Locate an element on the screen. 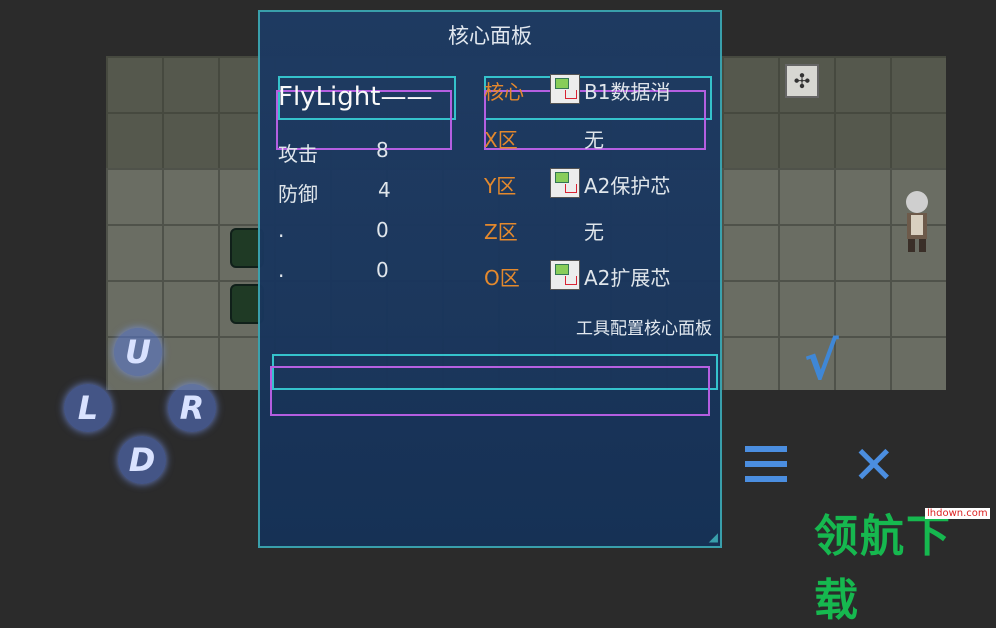  menu-icon is located at coordinates (766, 464).